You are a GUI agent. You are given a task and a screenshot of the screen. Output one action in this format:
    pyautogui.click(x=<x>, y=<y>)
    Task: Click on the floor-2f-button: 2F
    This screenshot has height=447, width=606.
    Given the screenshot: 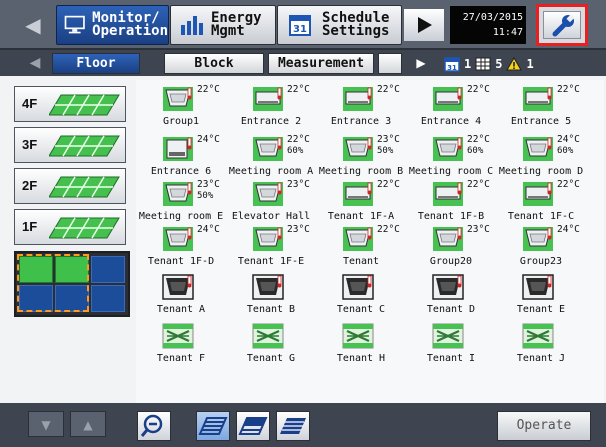 What is the action you would take?
    pyautogui.click(x=70, y=186)
    